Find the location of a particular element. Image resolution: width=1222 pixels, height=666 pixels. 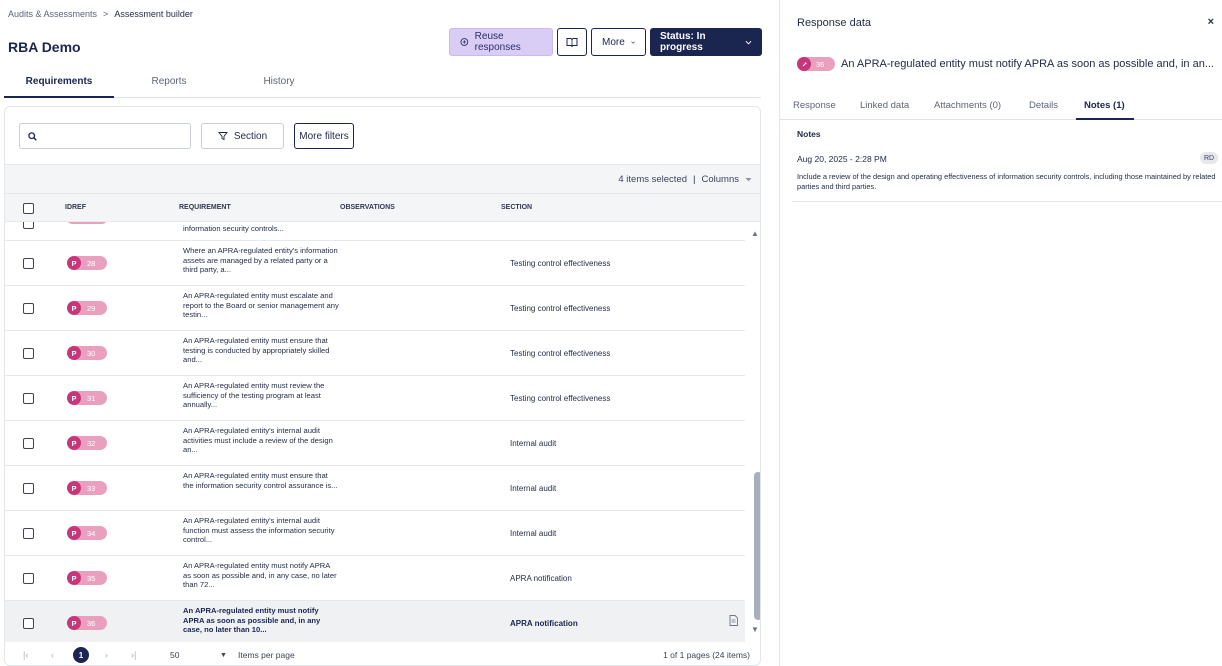

id-badge: 36 is located at coordinates (816, 64).